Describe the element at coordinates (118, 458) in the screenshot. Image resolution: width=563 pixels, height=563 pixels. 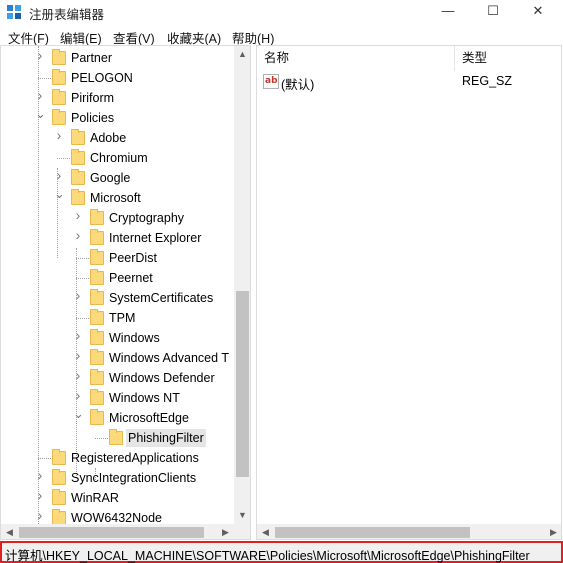
I see `tree-node: RegisteredApplications` at that location.